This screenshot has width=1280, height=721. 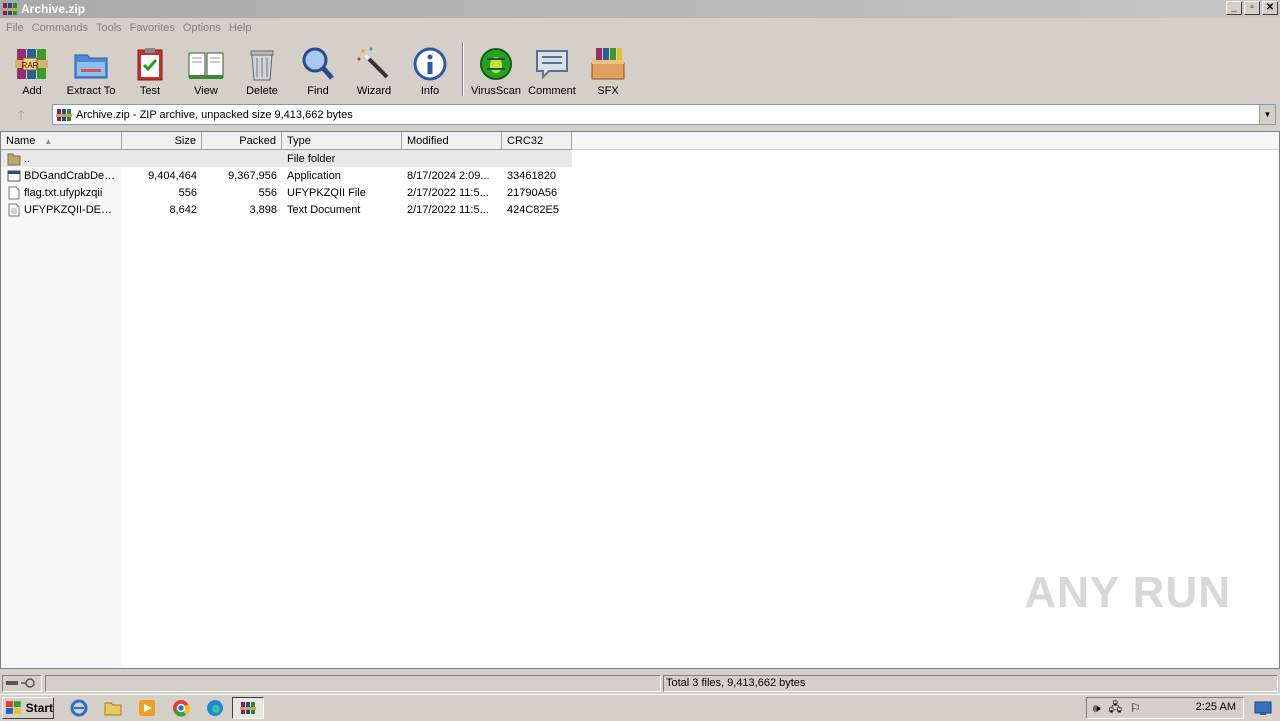 What do you see at coordinates (1097, 708) in the screenshot?
I see `speaker-icon: 🕪` at bounding box center [1097, 708].